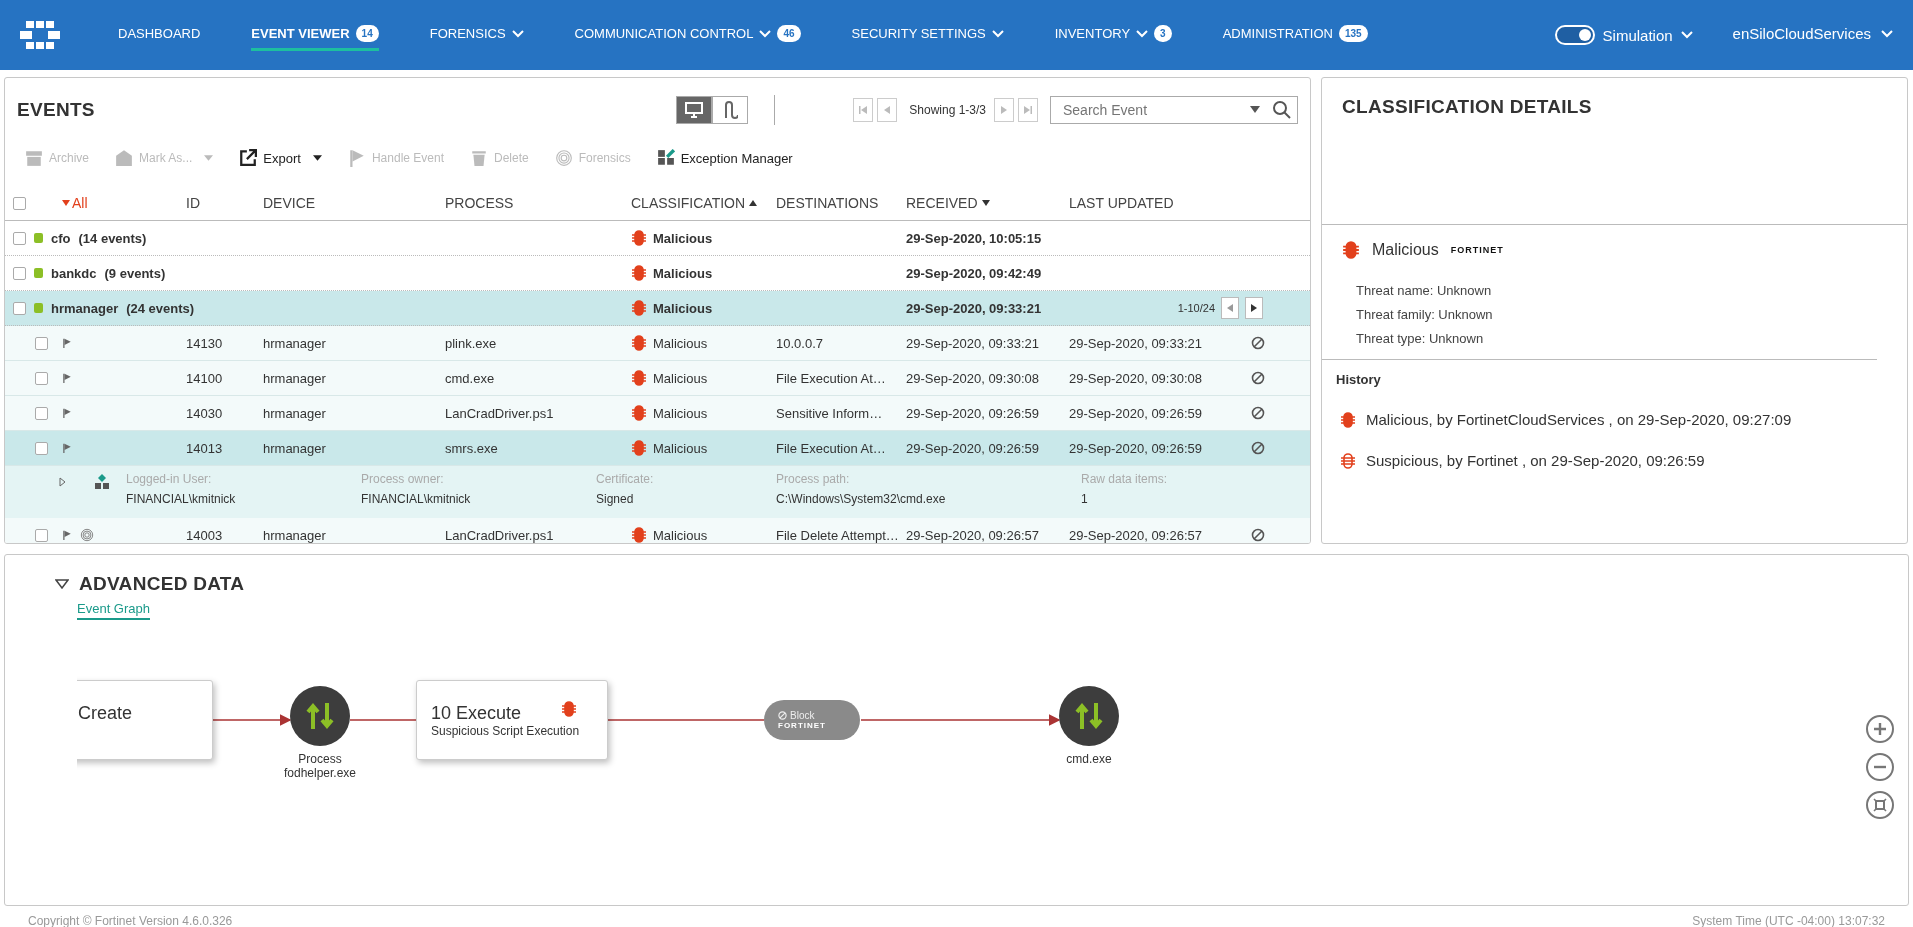 The height and width of the screenshot is (927, 1913). Describe the element at coordinates (1085, 499) in the screenshot. I see `detail-value: 1` at that location.